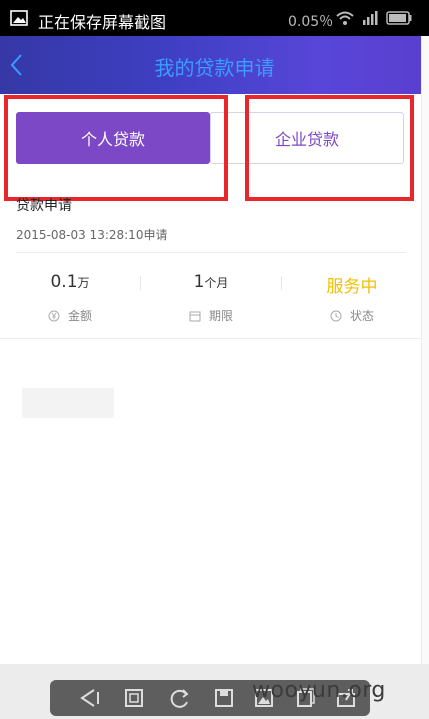  I want to click on amount-value: 0.1, so click(64, 282).